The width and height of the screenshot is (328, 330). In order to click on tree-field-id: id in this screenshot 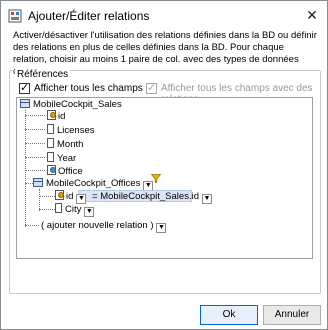, I will do `click(56, 116)`.